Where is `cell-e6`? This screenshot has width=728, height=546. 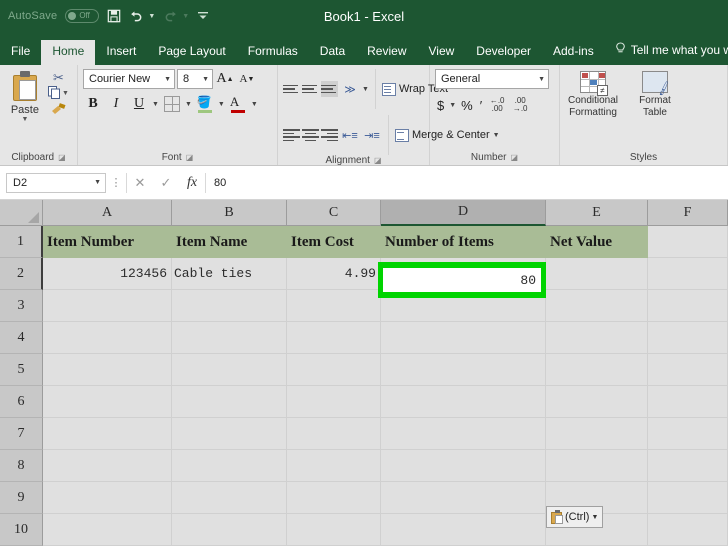
cell-e6 is located at coordinates (597, 402).